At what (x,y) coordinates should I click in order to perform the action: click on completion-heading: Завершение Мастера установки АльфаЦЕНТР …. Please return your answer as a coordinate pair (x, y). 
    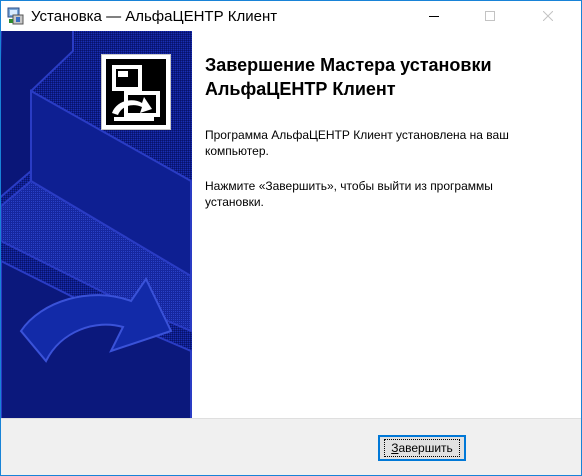
    Looking at the image, I should click on (385, 77).